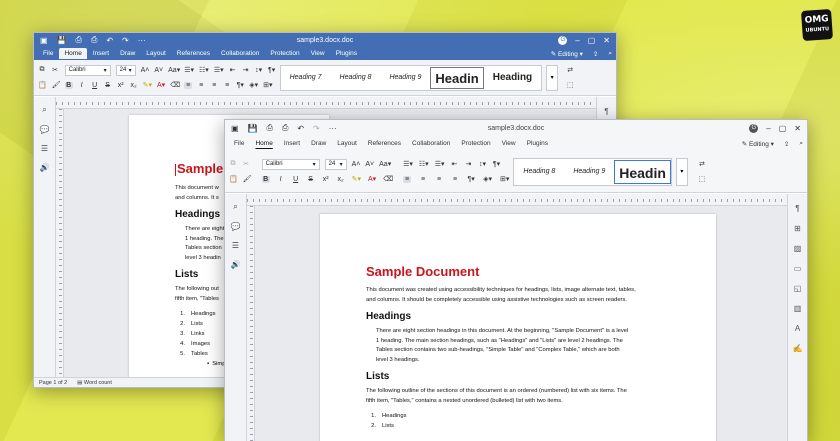  Describe the element at coordinates (356, 77) in the screenshot. I see `style-heading-8: Heading 8` at that location.